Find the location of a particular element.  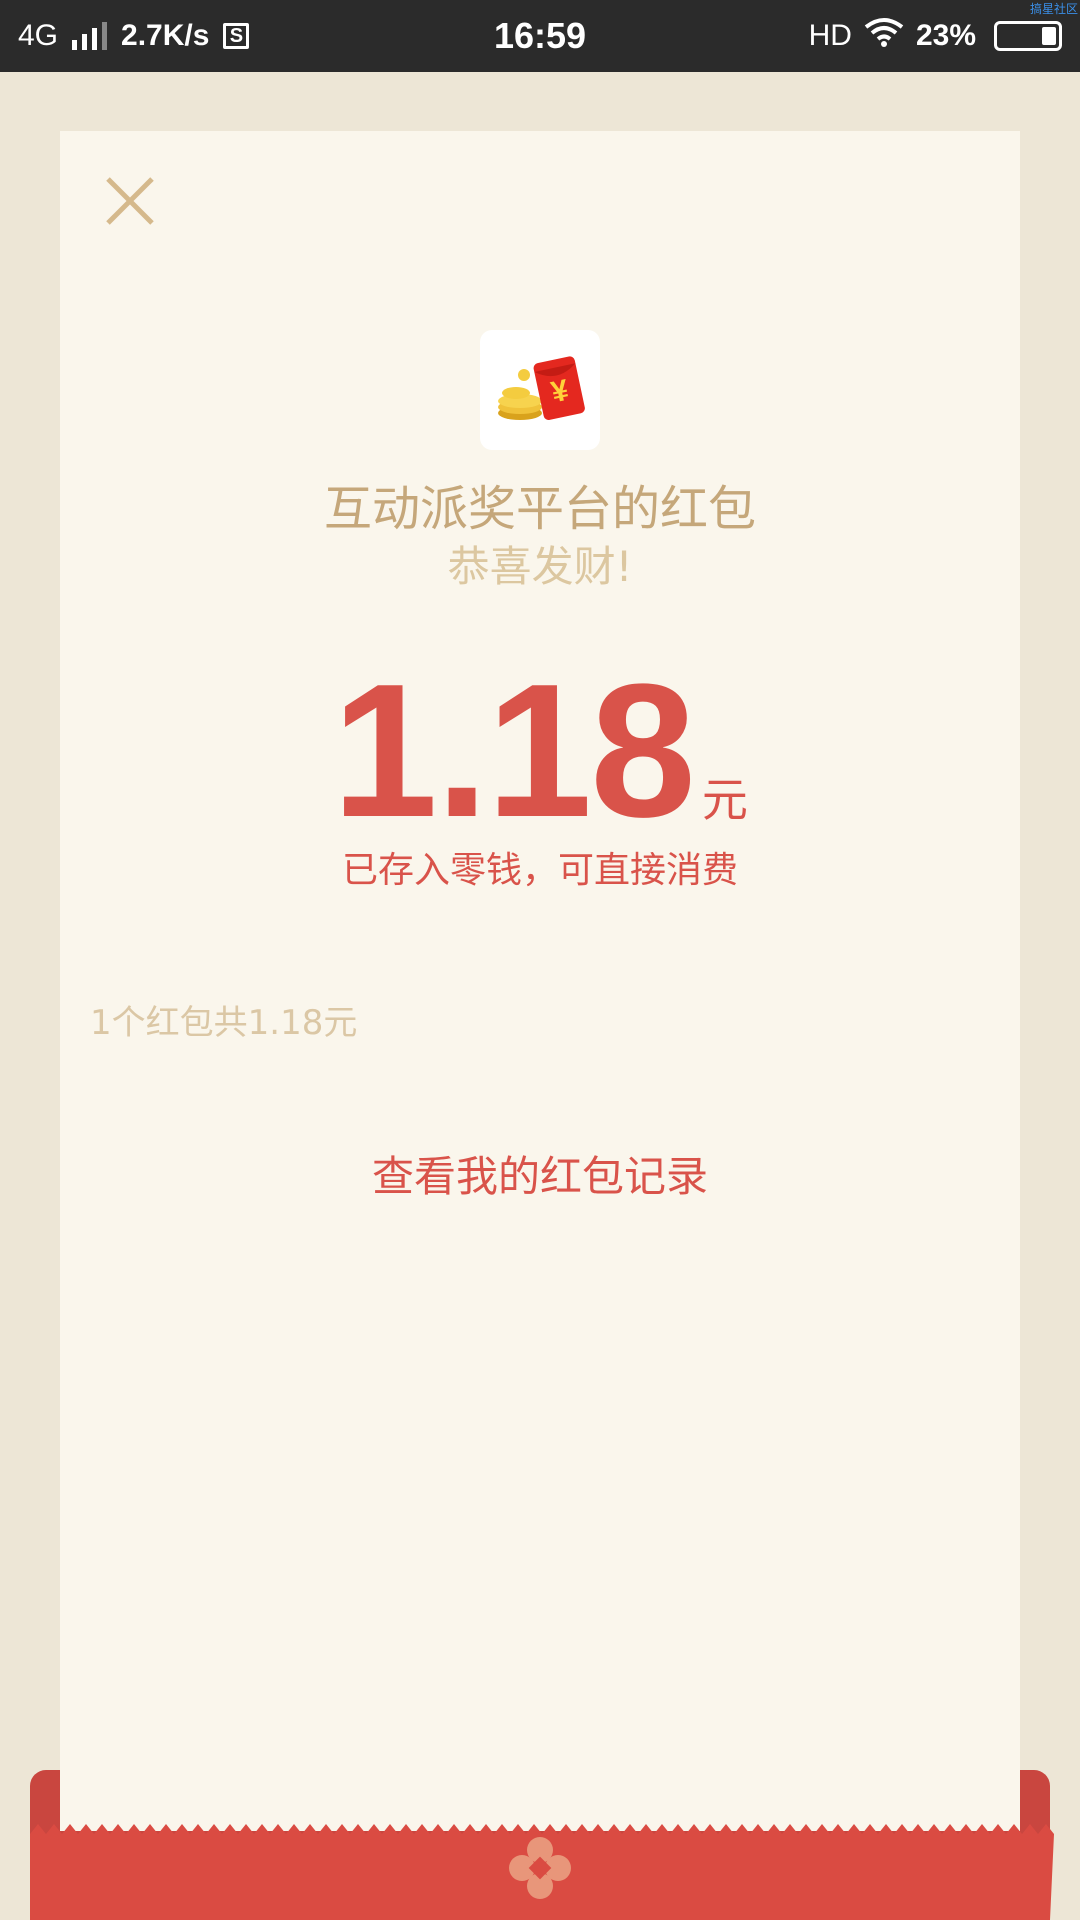

close-icon is located at coordinates (130, 201).